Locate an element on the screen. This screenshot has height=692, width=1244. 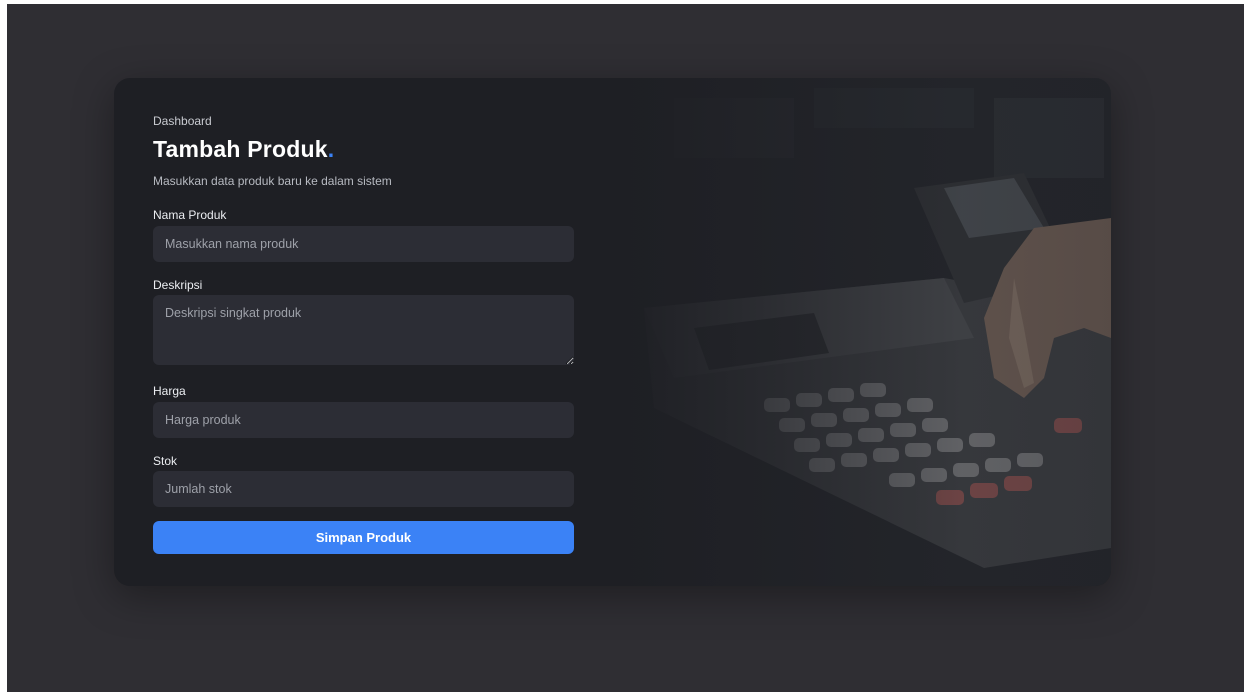
simpan-produk-button: Simpan Produk is located at coordinates (363, 537).